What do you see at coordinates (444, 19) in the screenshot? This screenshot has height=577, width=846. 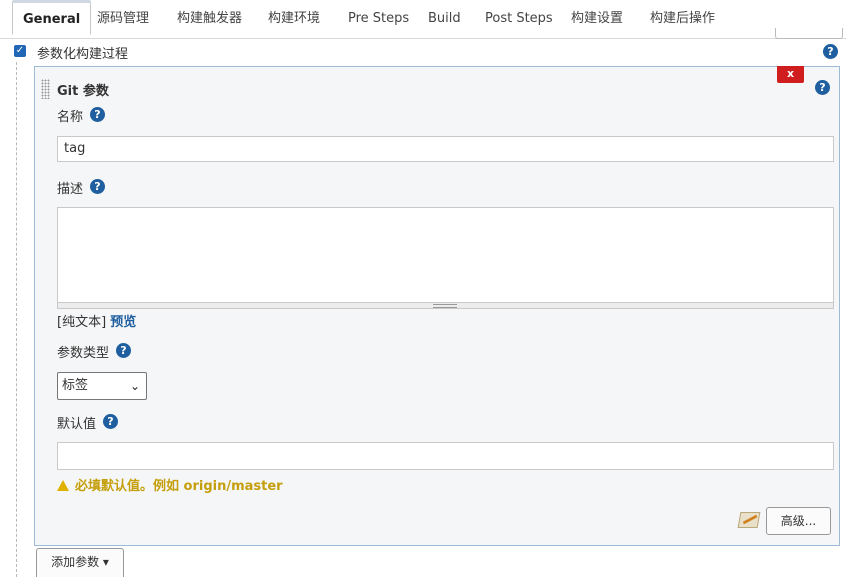 I see `tab-build: Build` at bounding box center [444, 19].